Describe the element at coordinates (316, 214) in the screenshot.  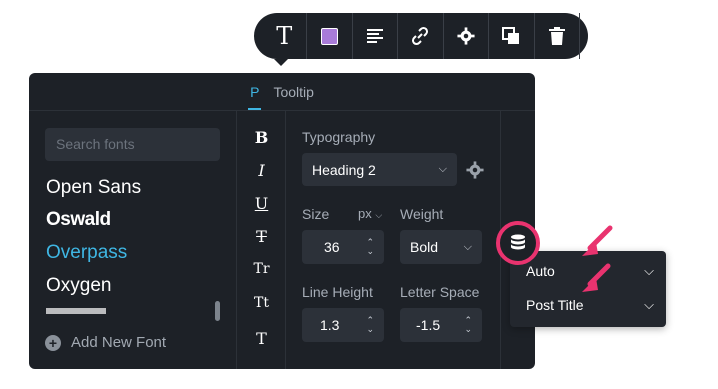
I see `size-label: Size` at that location.